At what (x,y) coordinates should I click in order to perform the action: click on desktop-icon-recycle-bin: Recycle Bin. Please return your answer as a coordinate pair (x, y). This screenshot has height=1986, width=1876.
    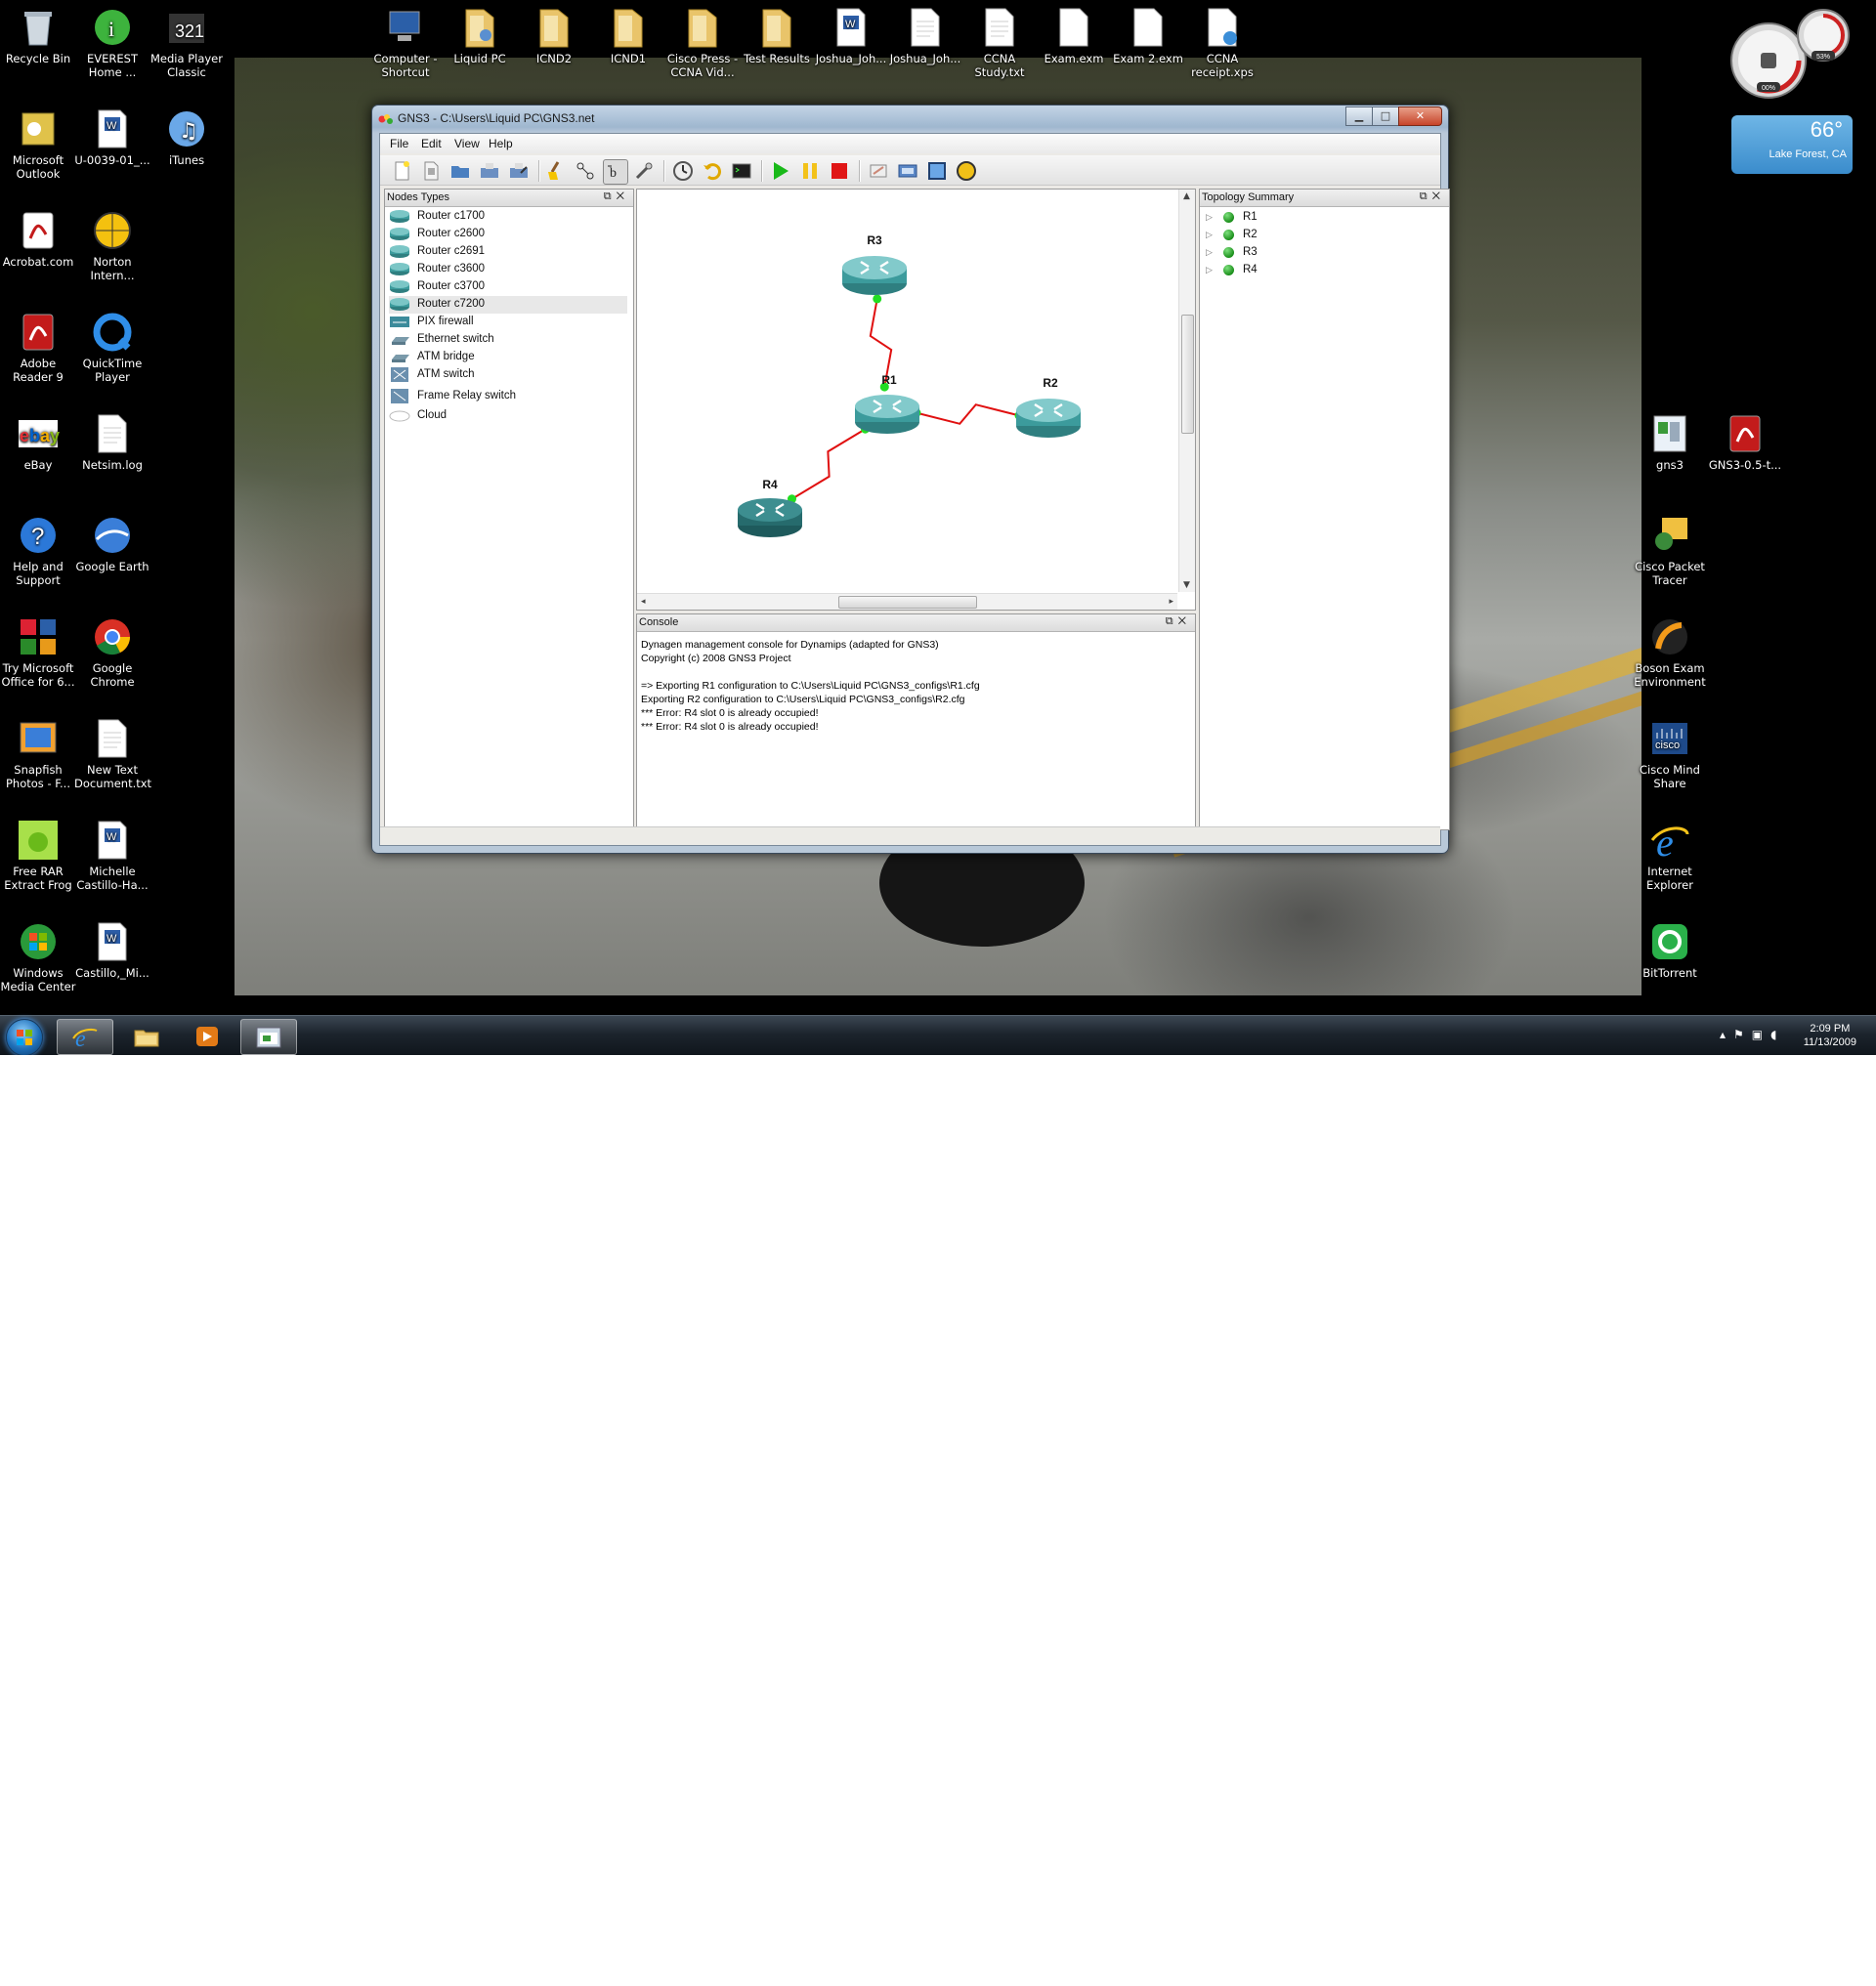
    Looking at the image, I should click on (38, 32).